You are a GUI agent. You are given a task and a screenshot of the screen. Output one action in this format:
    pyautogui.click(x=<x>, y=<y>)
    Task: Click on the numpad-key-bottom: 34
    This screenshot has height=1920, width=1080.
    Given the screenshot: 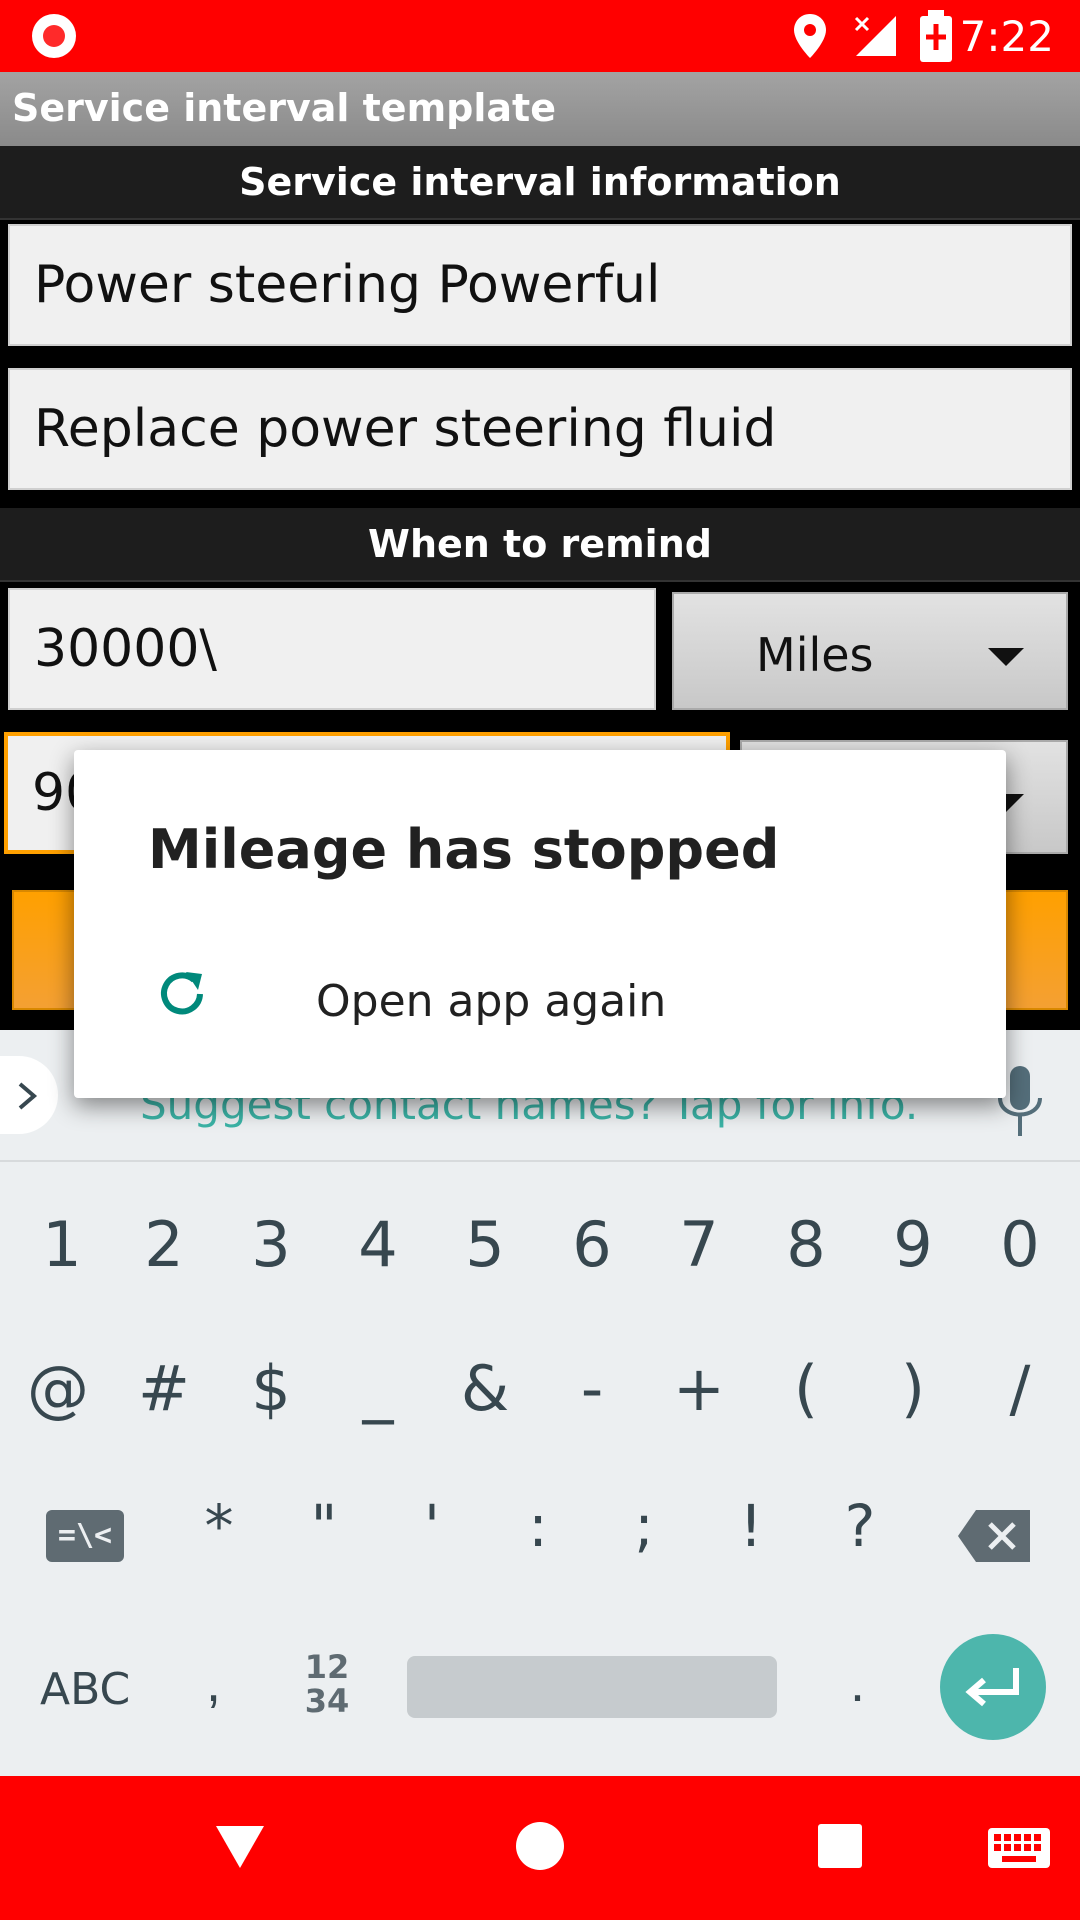 What is the action you would take?
    pyautogui.click(x=327, y=1701)
    